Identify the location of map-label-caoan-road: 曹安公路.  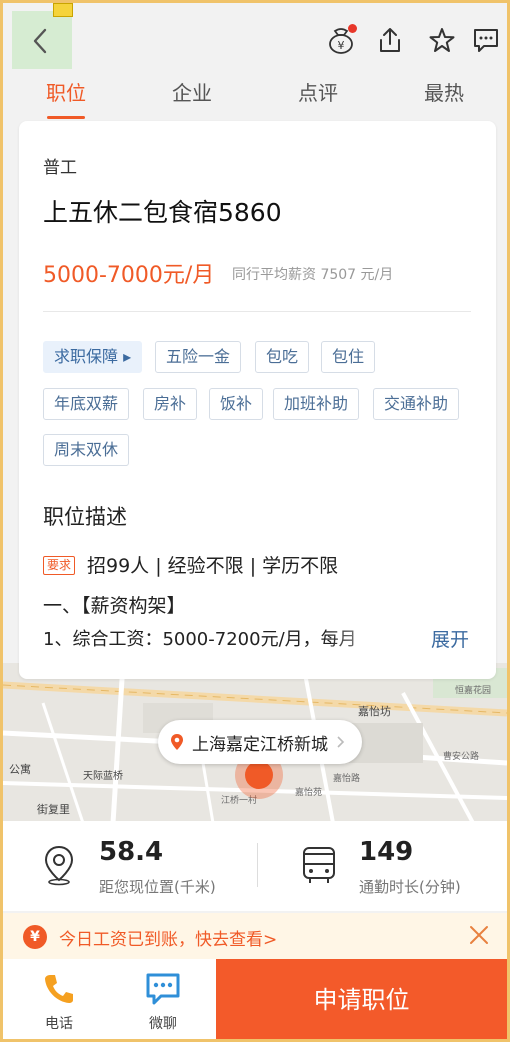
(461, 757).